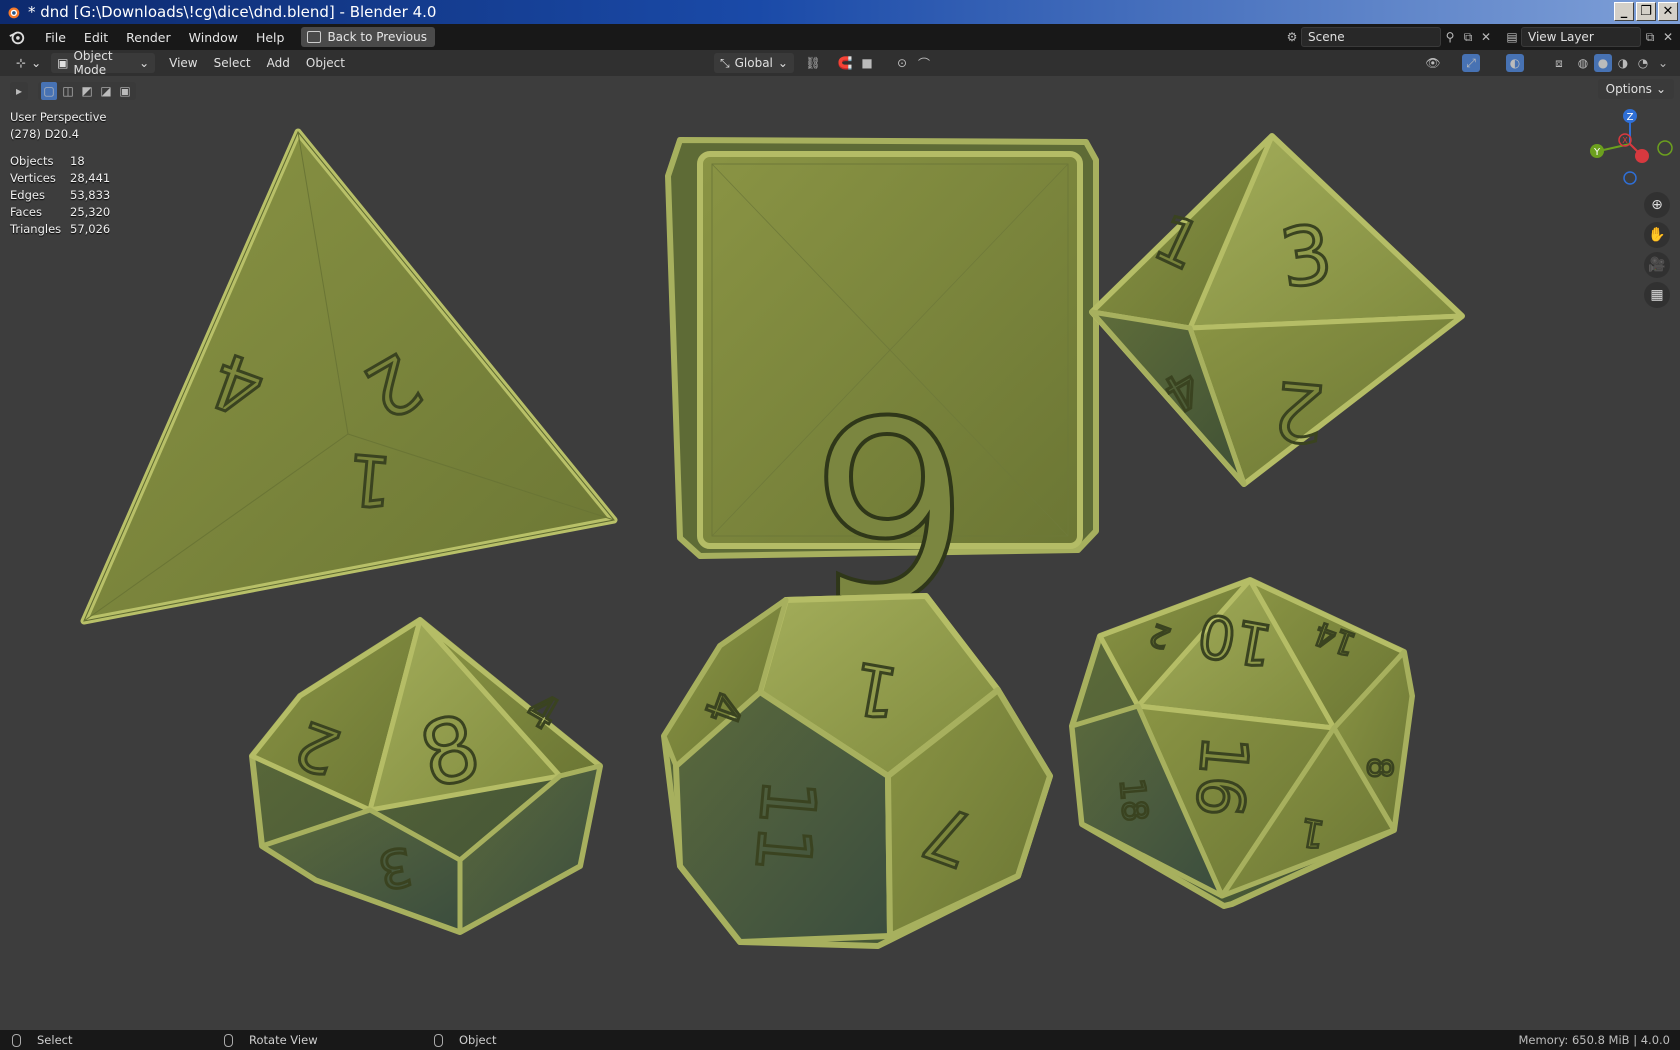 Image resolution: width=1680 pixels, height=1050 pixels. I want to click on stat-value: 18, so click(77, 161).